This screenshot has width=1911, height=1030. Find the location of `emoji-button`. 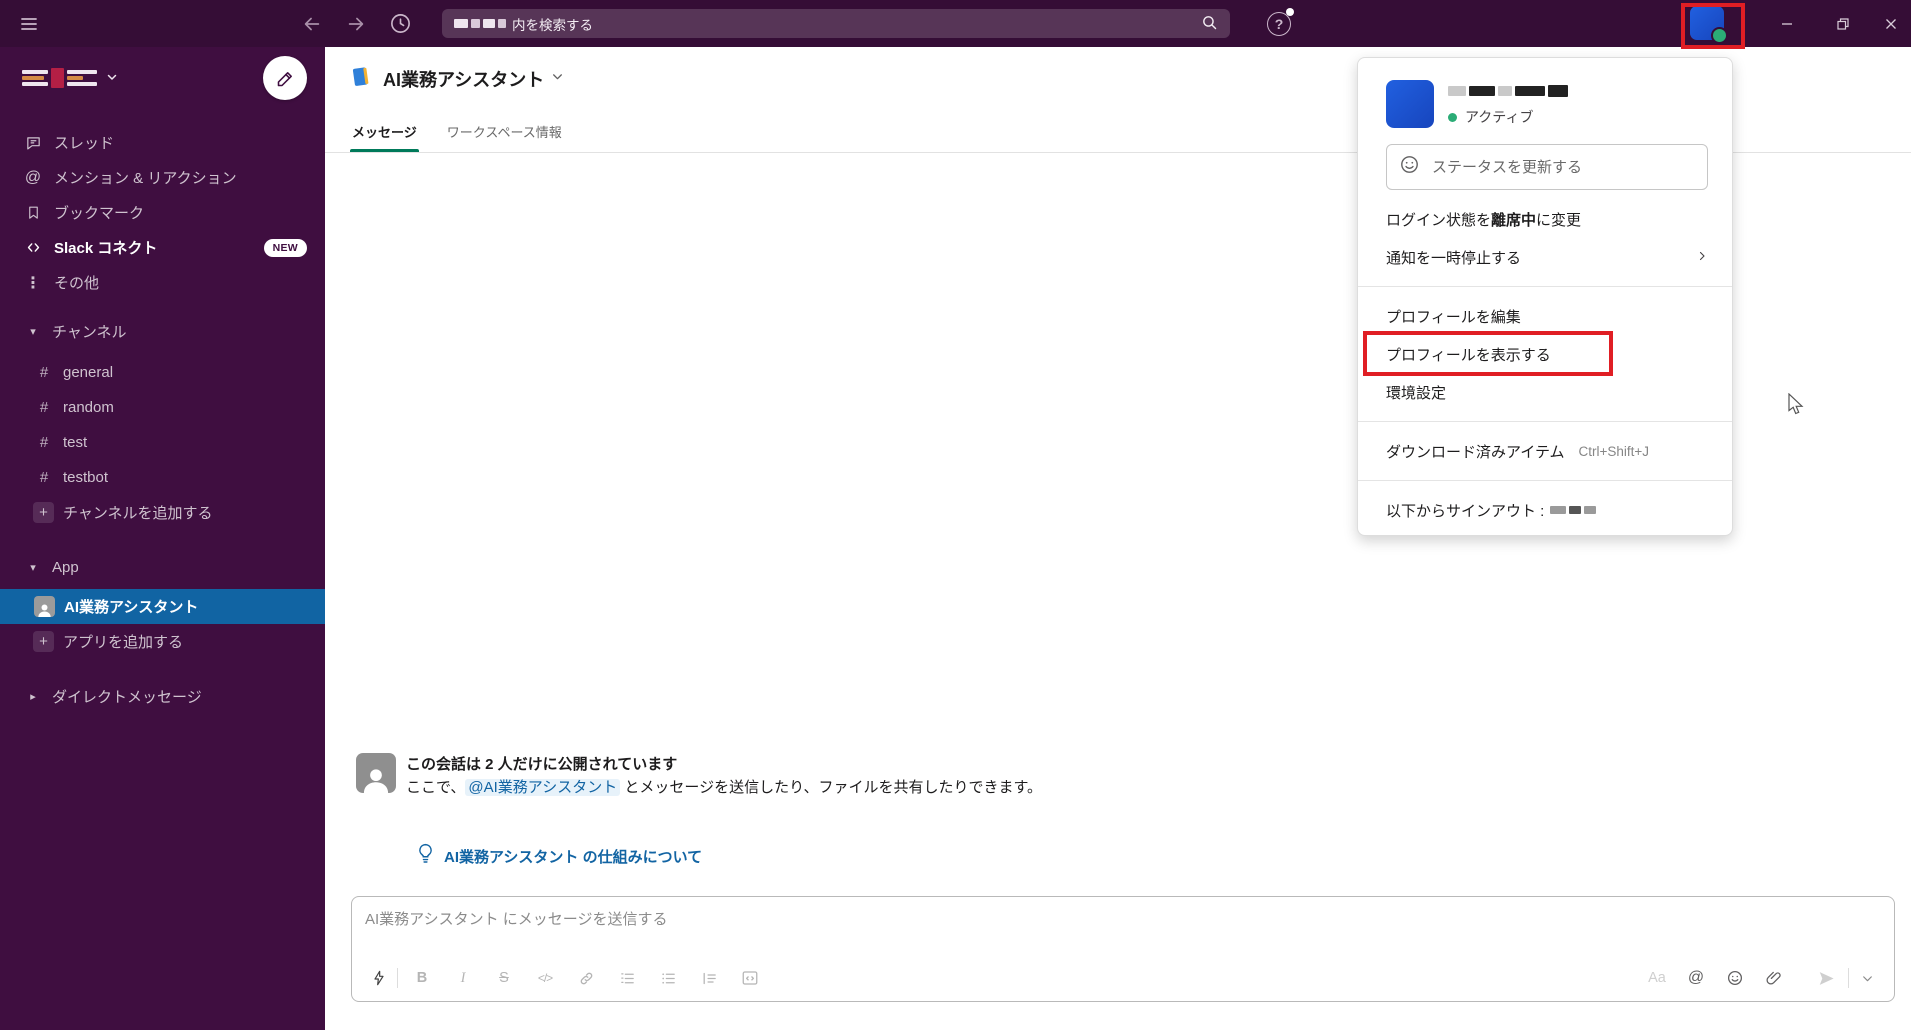

emoji-button is located at coordinates (1735, 978).